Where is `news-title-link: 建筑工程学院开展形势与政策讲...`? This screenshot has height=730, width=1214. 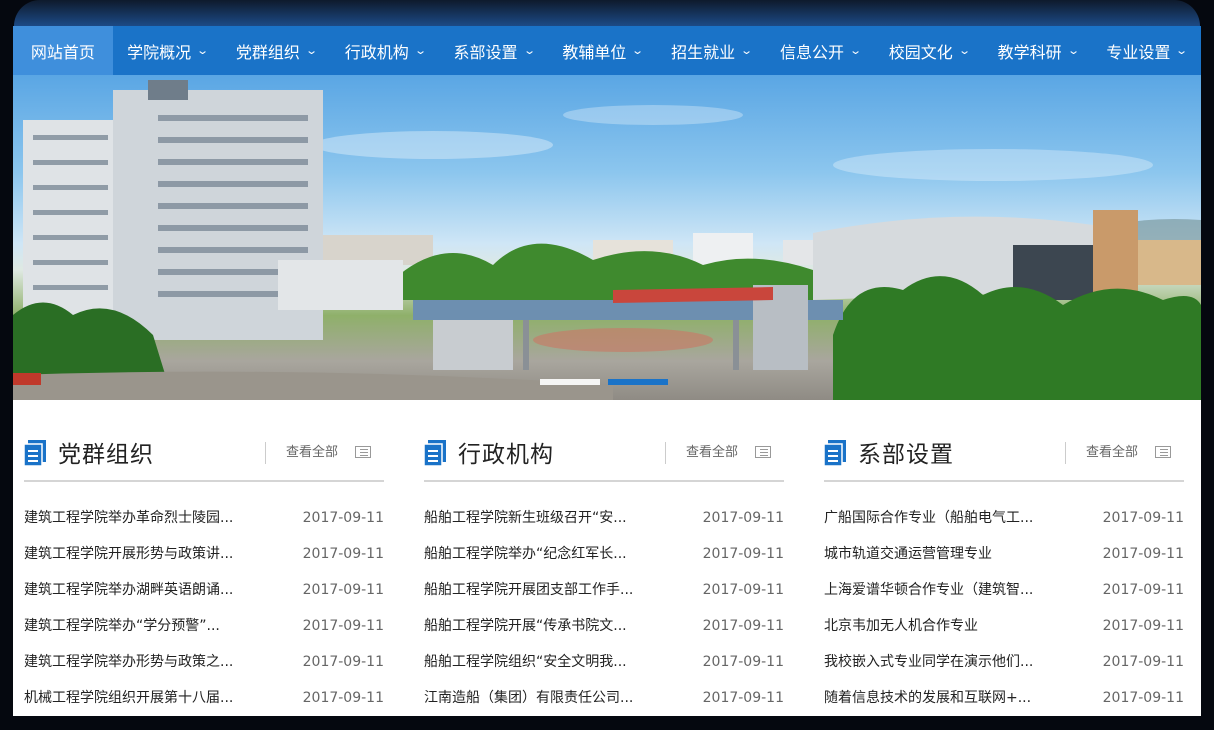 news-title-link: 建筑工程学院开展形势与政策讲... is located at coordinates (144, 554).